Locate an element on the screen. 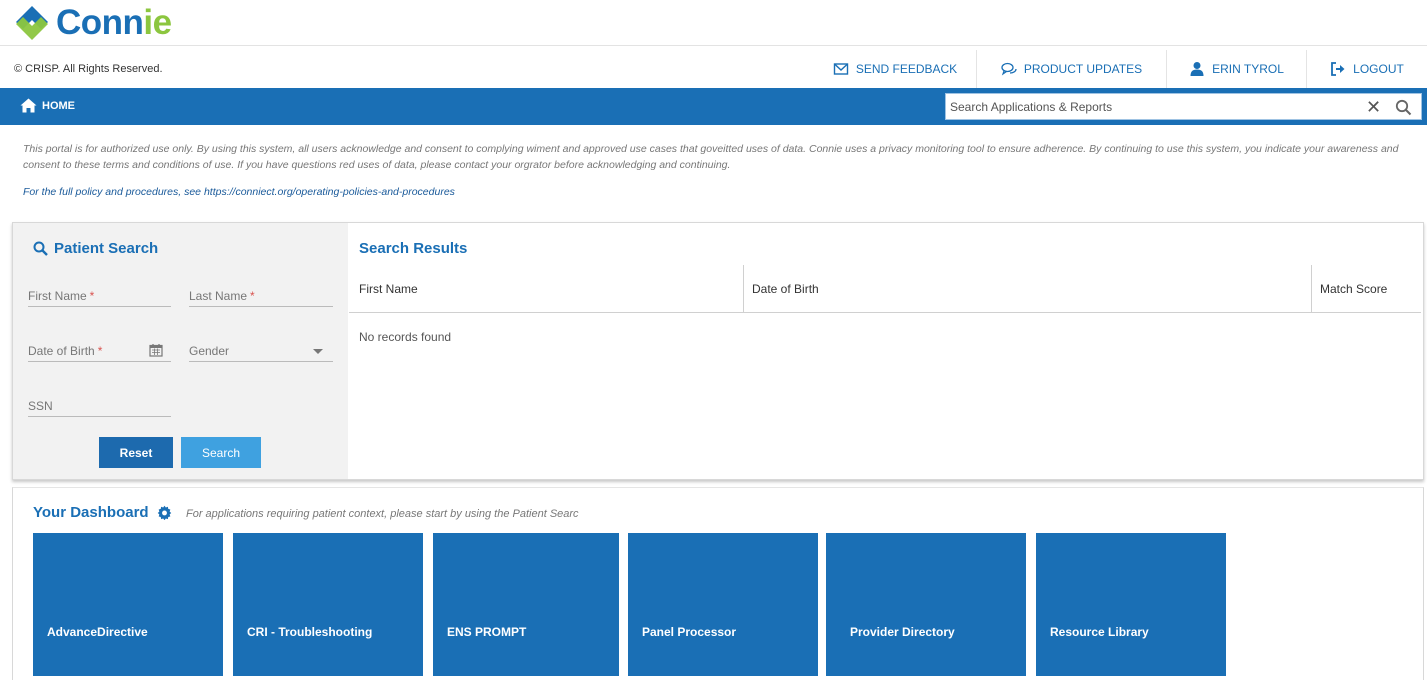 The width and height of the screenshot is (1427, 680). ssn-label: SSN is located at coordinates (40, 406).